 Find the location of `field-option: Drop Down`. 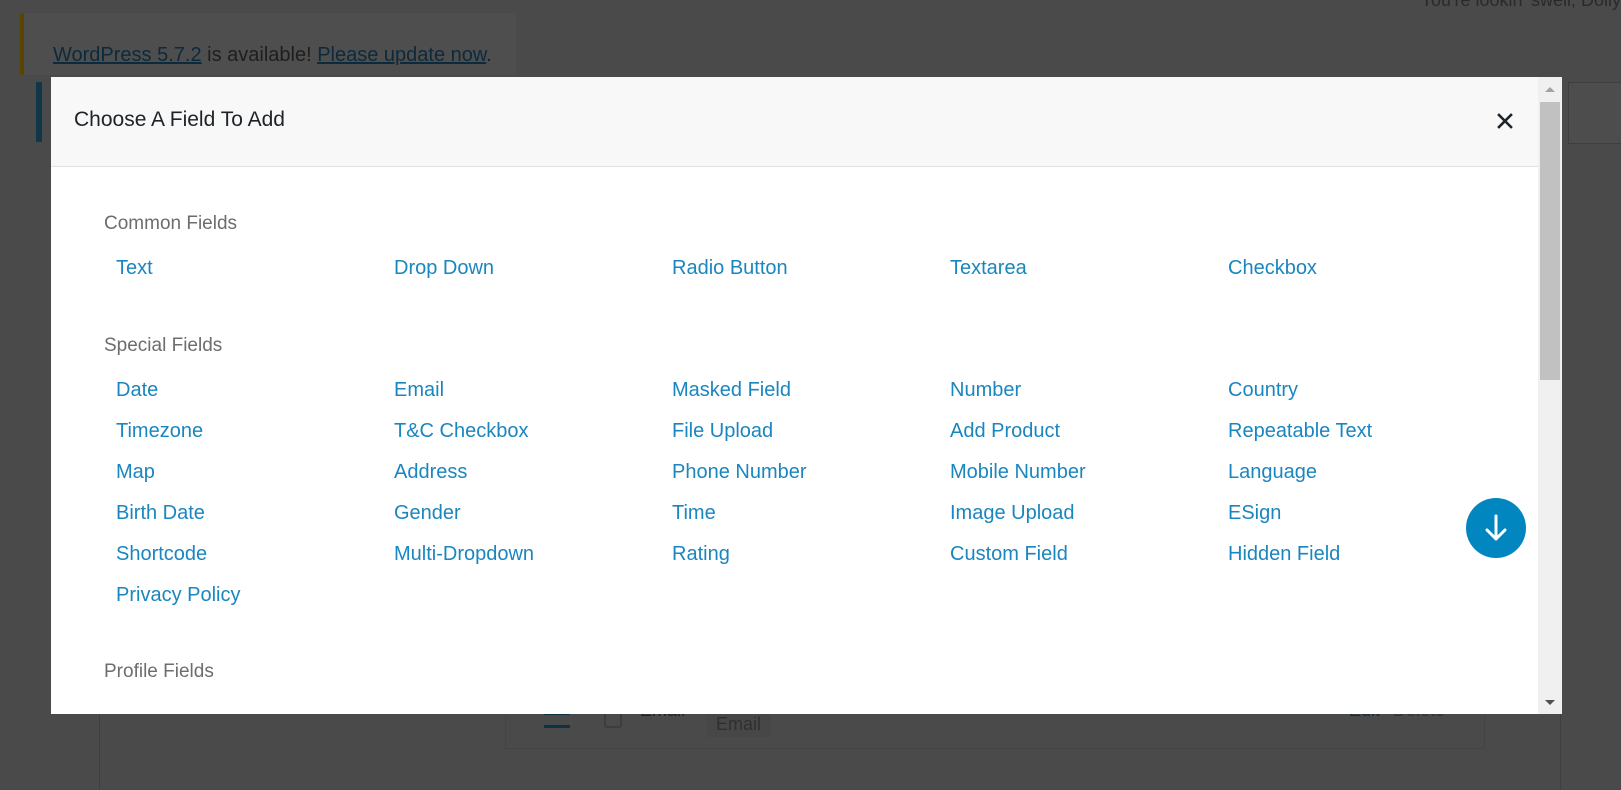

field-option: Drop Down is located at coordinates (444, 268).